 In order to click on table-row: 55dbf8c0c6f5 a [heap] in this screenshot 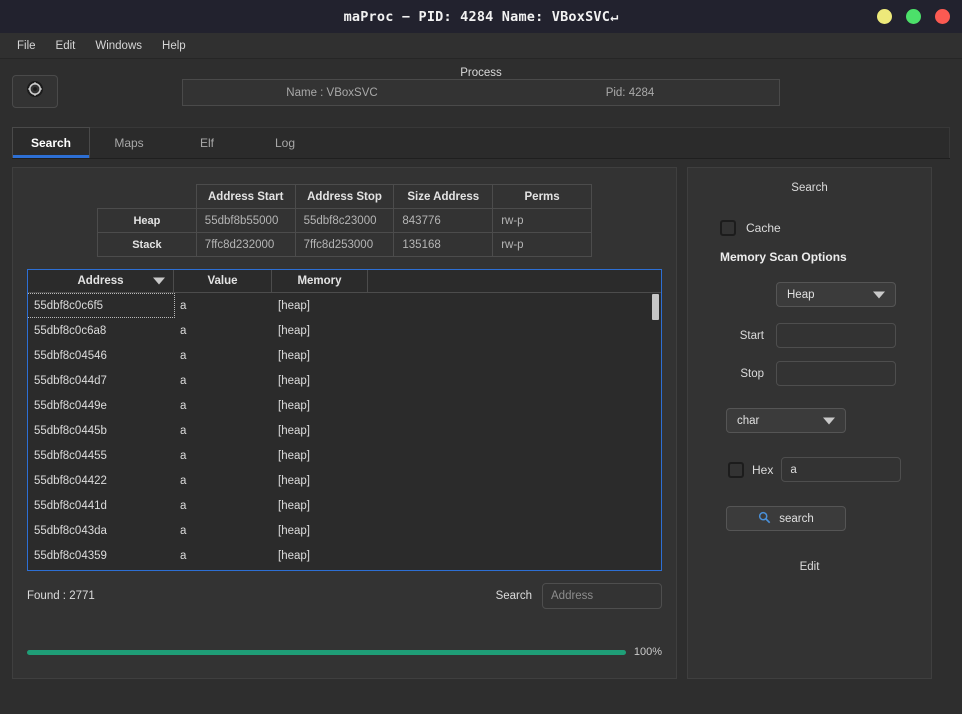, I will do `click(344, 305)`.